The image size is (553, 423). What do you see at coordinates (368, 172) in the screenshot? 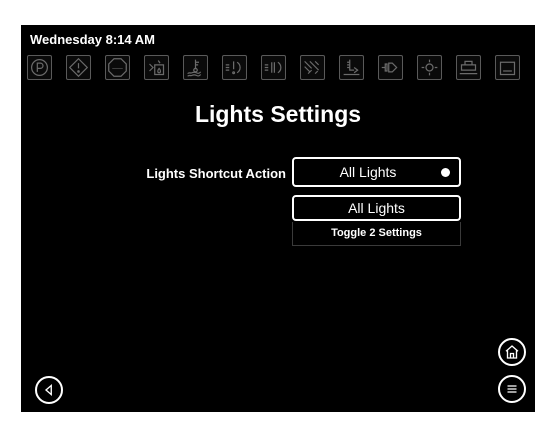
I see `select-value: All Lights` at bounding box center [368, 172].